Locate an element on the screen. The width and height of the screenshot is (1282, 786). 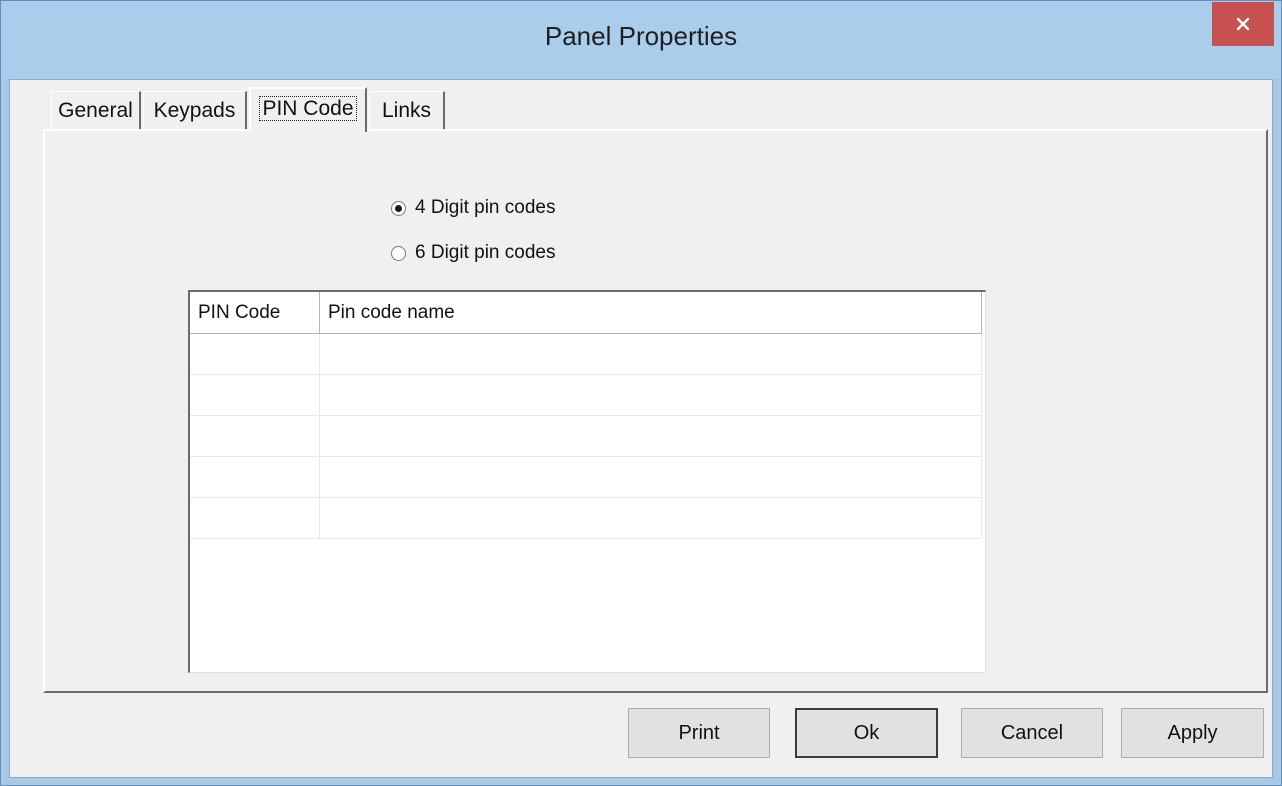
tab-links-label: Links is located at coordinates (406, 110).